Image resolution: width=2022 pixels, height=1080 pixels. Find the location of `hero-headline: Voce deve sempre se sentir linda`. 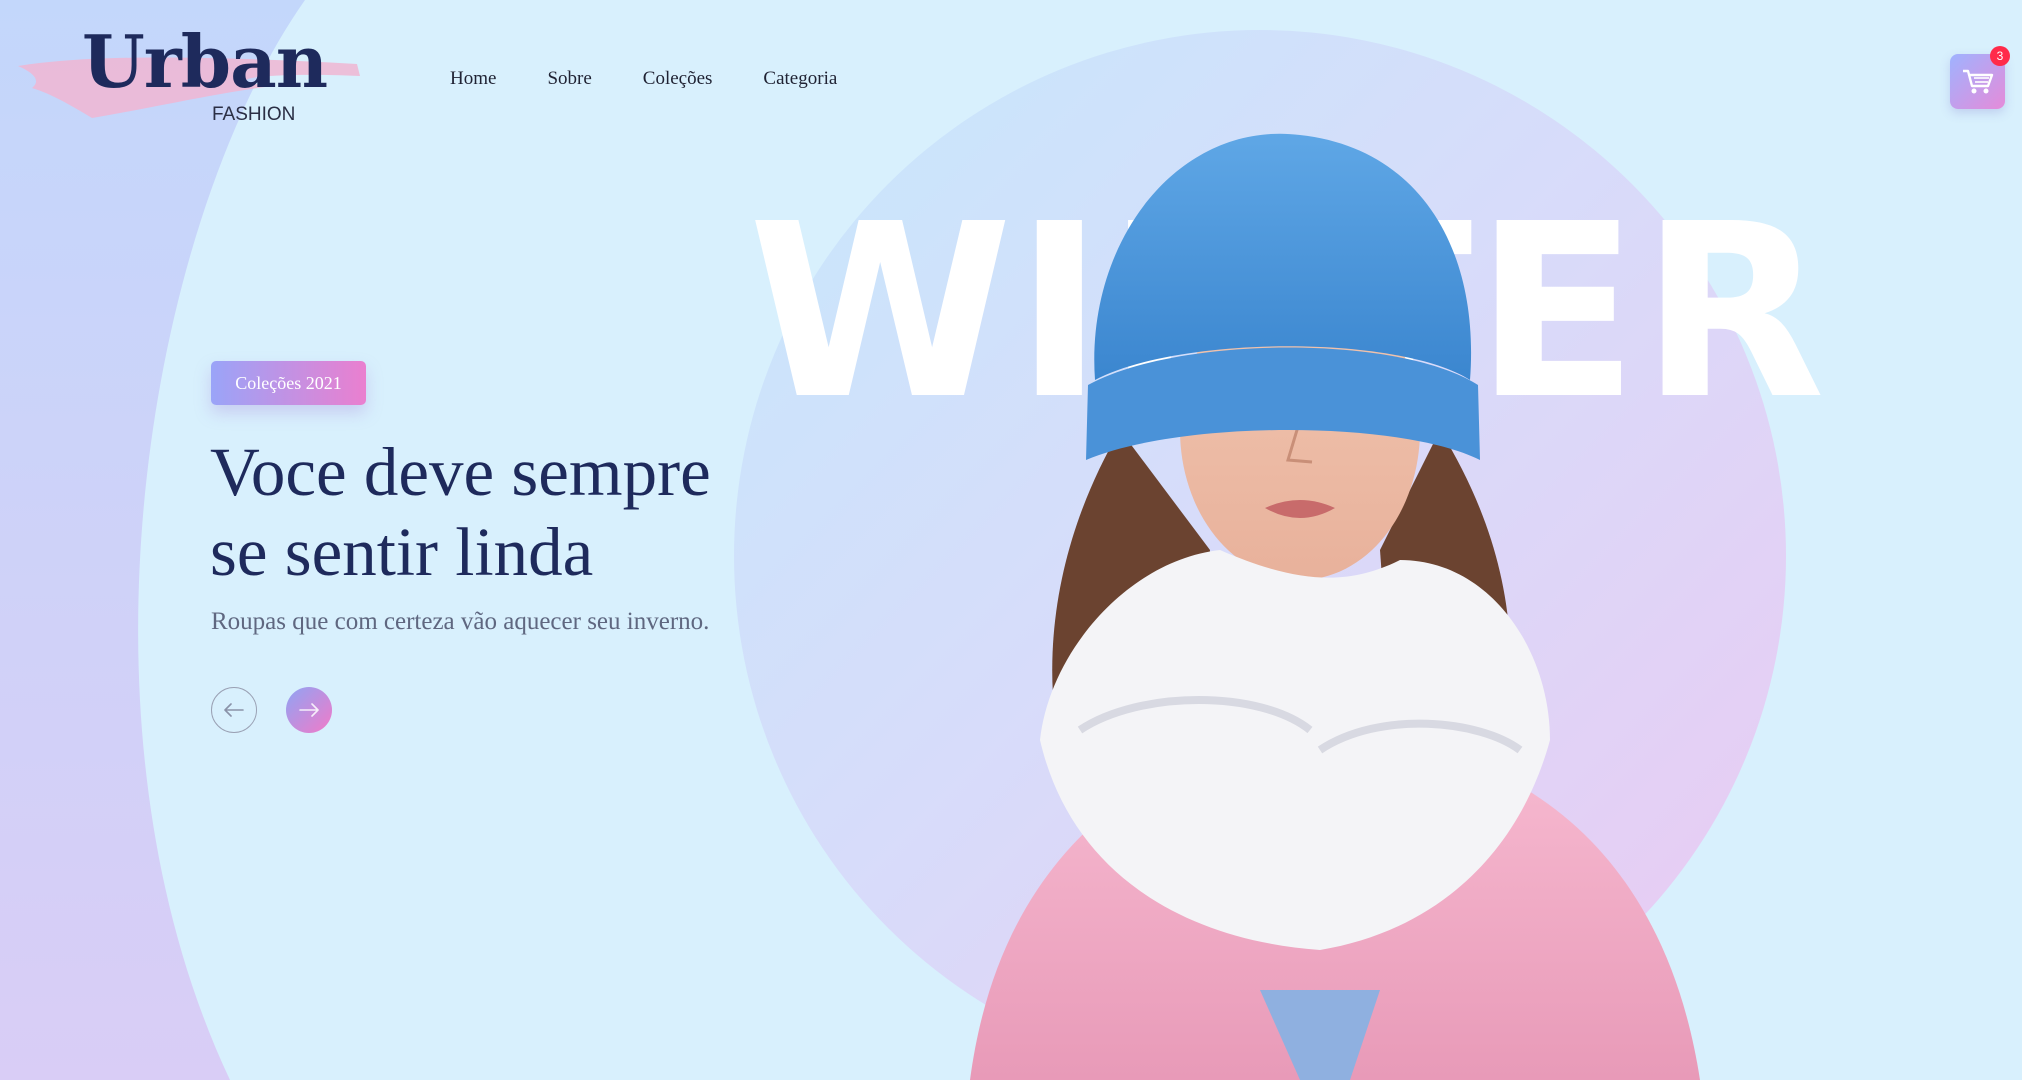

hero-headline: Voce deve sempre se sentir linda is located at coordinates (490, 512).